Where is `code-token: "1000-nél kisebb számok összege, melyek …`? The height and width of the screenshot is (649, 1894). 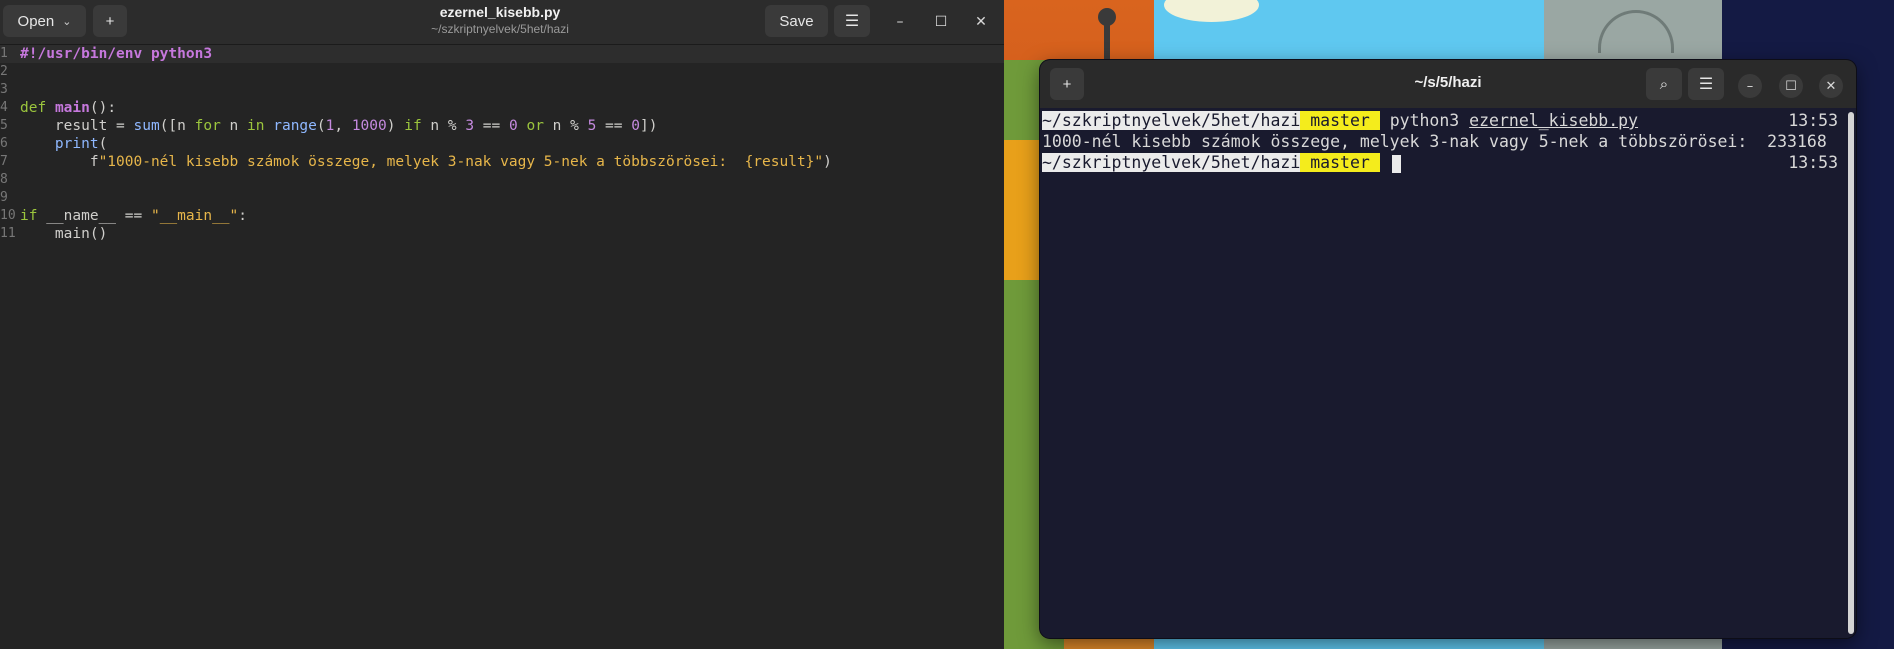
code-token: "1000-nél kisebb számok összege, melyek … is located at coordinates (461, 162).